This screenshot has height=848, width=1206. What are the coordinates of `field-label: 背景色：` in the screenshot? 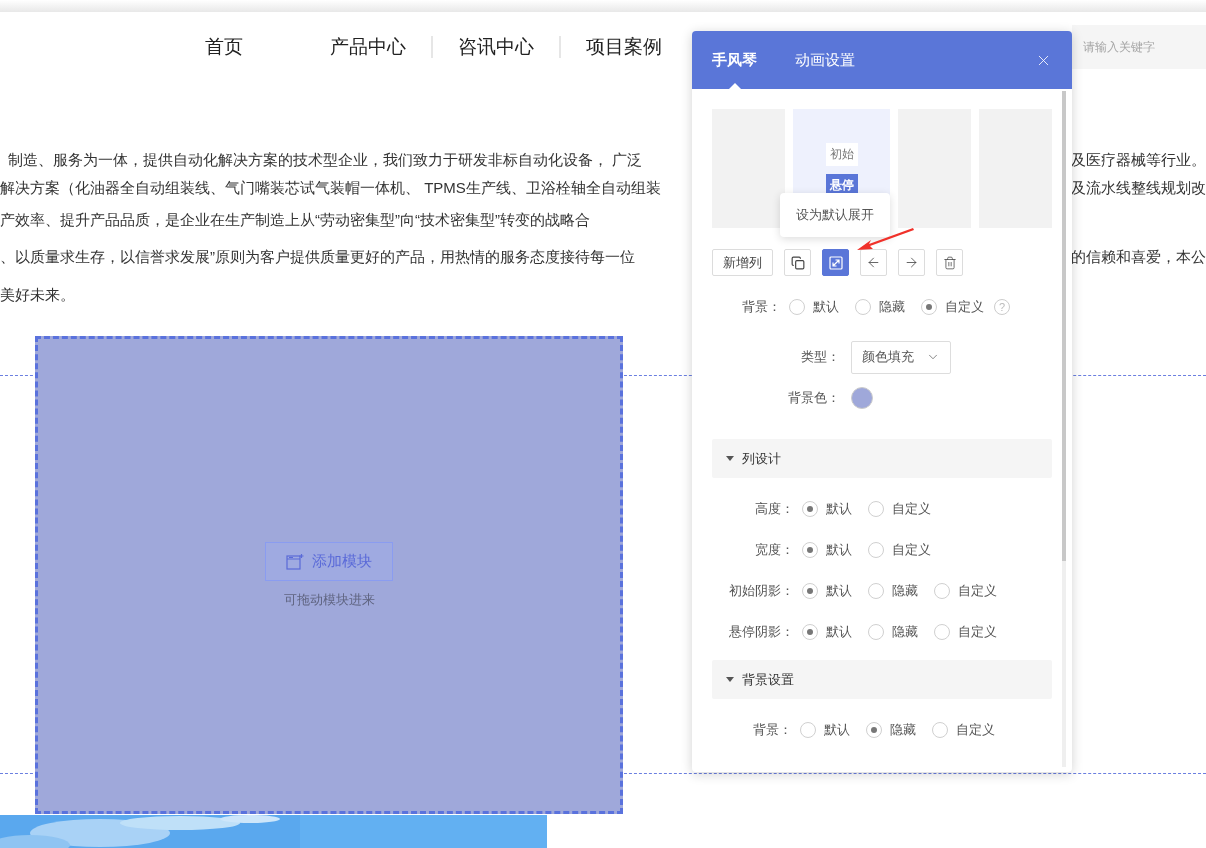 It's located at (813, 398).